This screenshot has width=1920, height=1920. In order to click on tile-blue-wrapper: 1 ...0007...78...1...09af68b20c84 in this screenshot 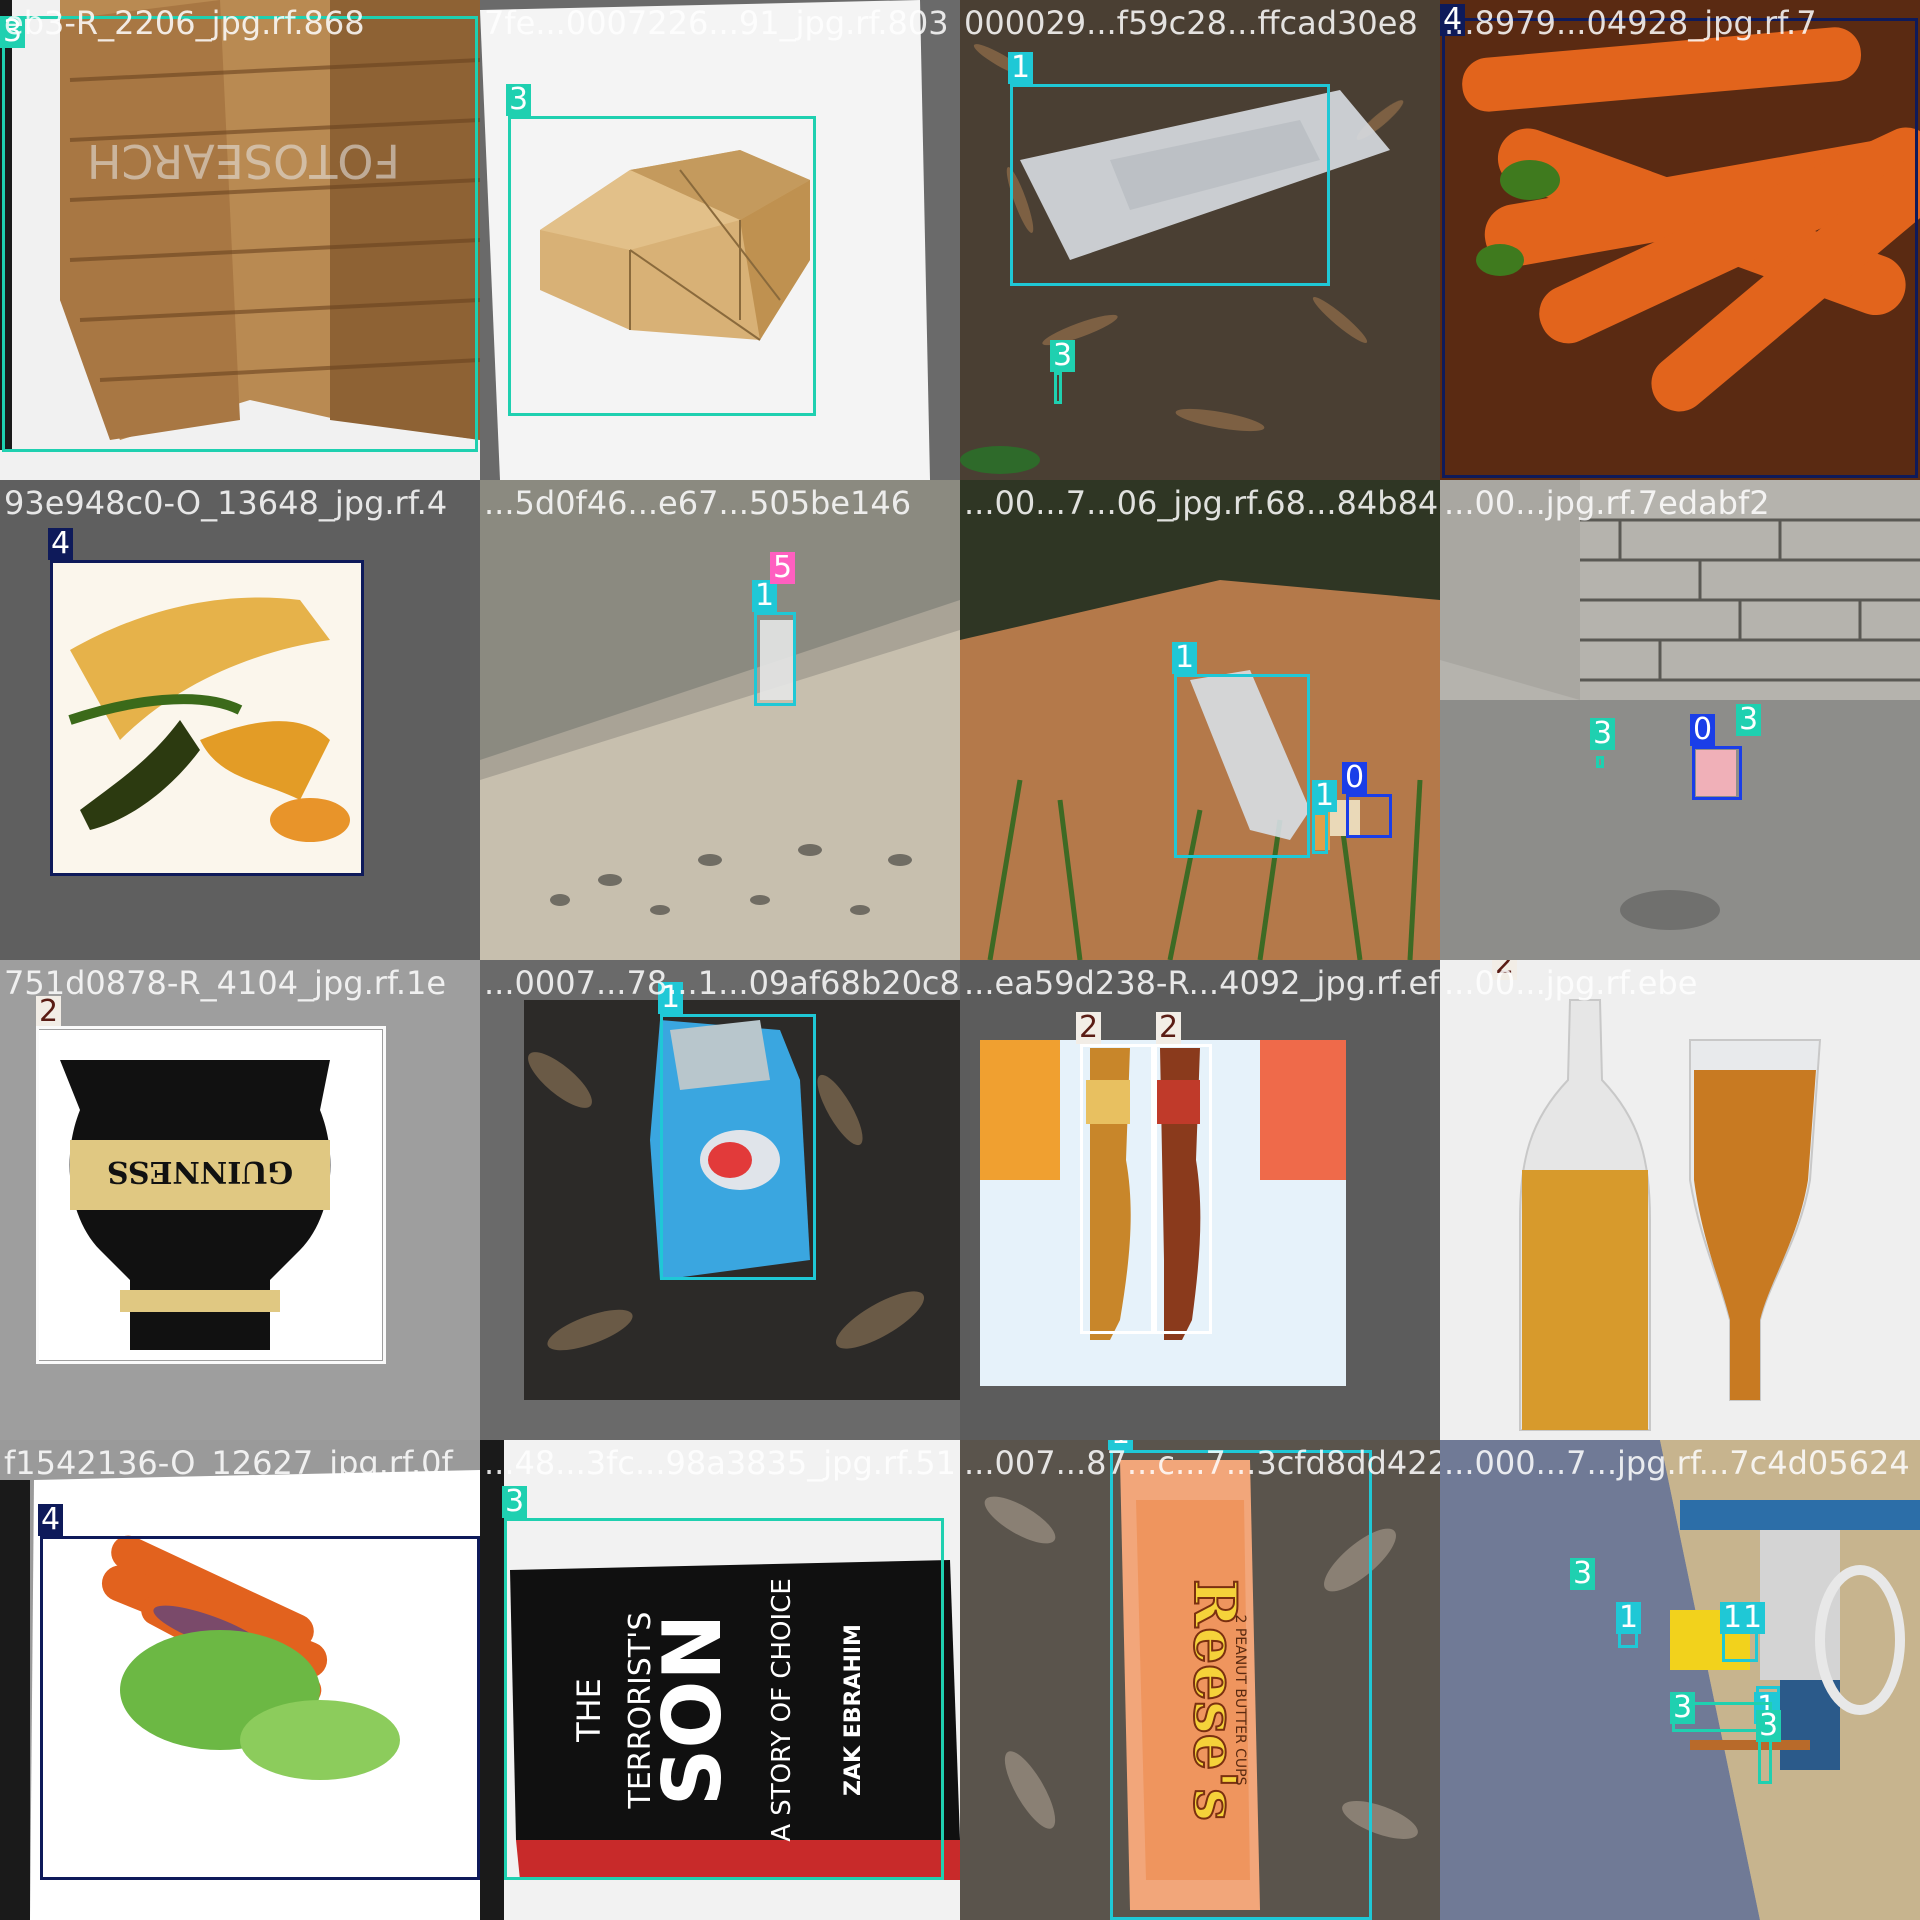, I will do `click(720, 1200)`.